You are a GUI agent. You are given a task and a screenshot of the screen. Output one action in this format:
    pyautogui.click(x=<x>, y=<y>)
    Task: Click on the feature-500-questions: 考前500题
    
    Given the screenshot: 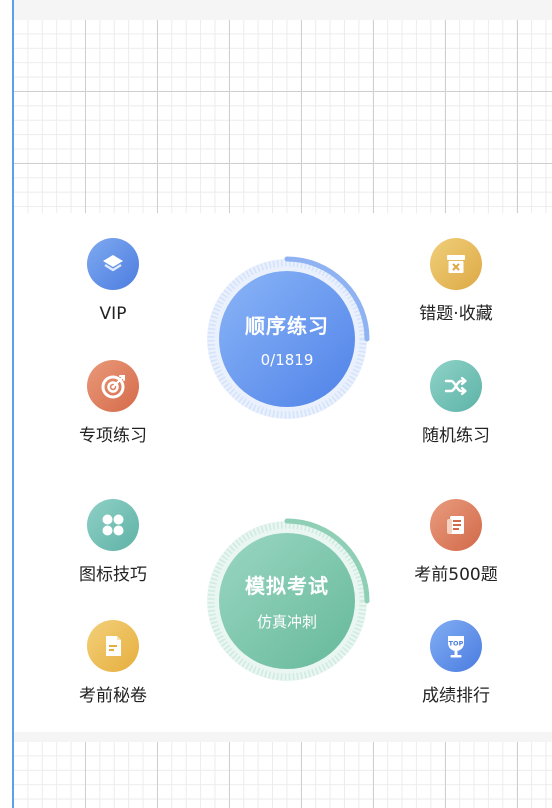 What is the action you would take?
    pyautogui.click(x=456, y=542)
    